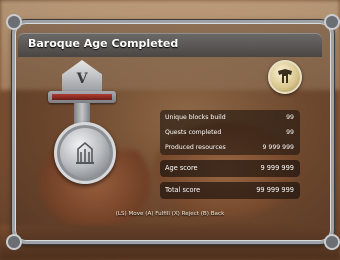  I want to click on total-score-row: Total score 99 999 999, so click(230, 190).